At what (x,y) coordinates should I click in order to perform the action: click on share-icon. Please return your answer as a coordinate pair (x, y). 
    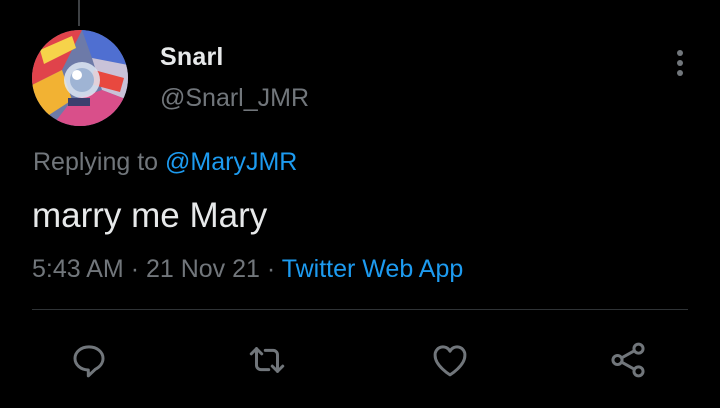
    Looking at the image, I should click on (628, 360).